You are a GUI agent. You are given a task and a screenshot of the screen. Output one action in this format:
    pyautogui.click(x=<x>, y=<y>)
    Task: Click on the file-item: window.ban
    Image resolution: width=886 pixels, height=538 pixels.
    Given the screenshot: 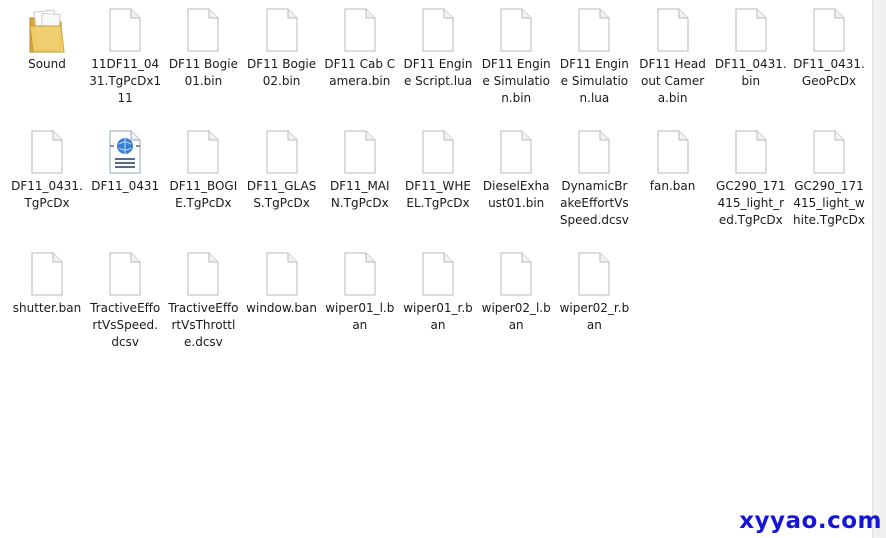 What is the action you would take?
    pyautogui.click(x=282, y=305)
    